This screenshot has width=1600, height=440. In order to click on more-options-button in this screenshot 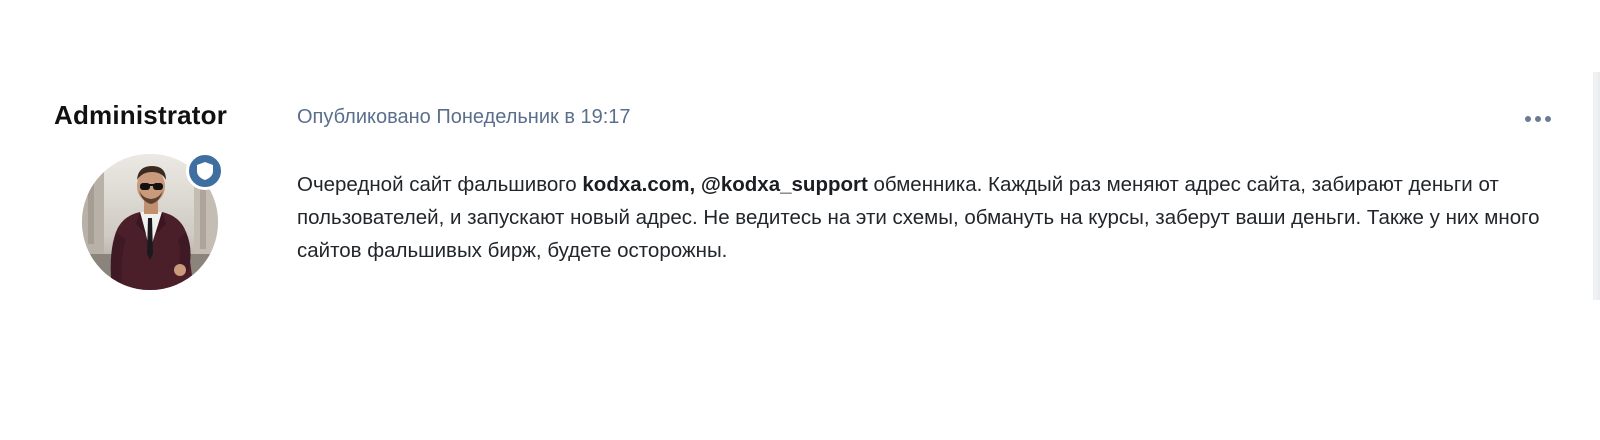, I will do `click(1538, 119)`.